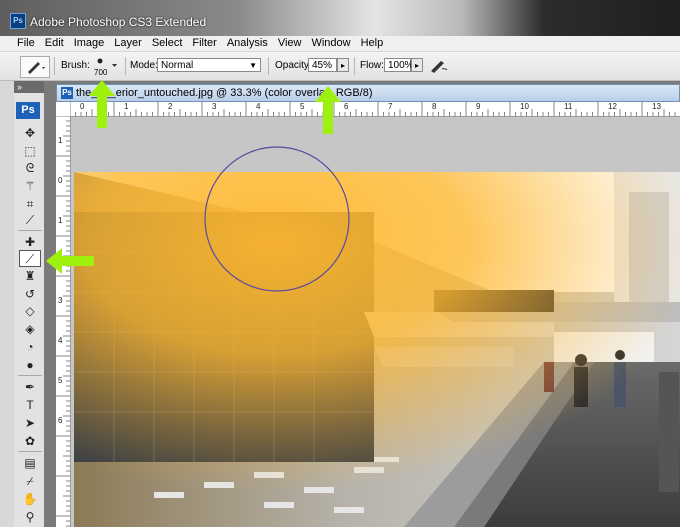 The image size is (680, 527). What do you see at coordinates (253, 65) in the screenshot?
I see `chevron-down-icon: ▼` at bounding box center [253, 65].